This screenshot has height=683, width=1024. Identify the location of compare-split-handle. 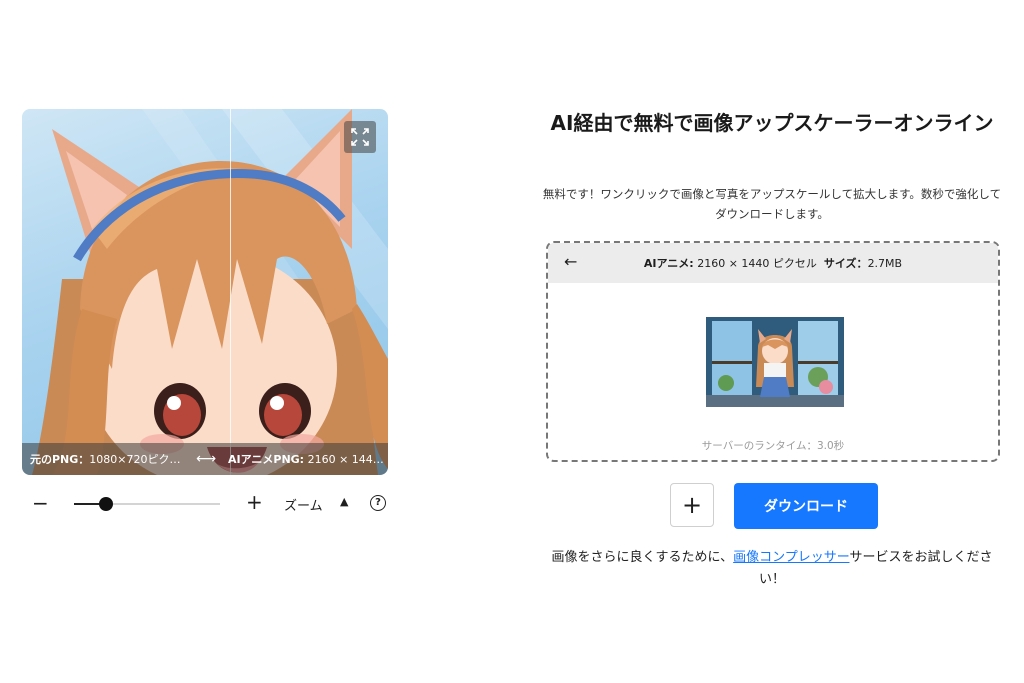
(230, 292).